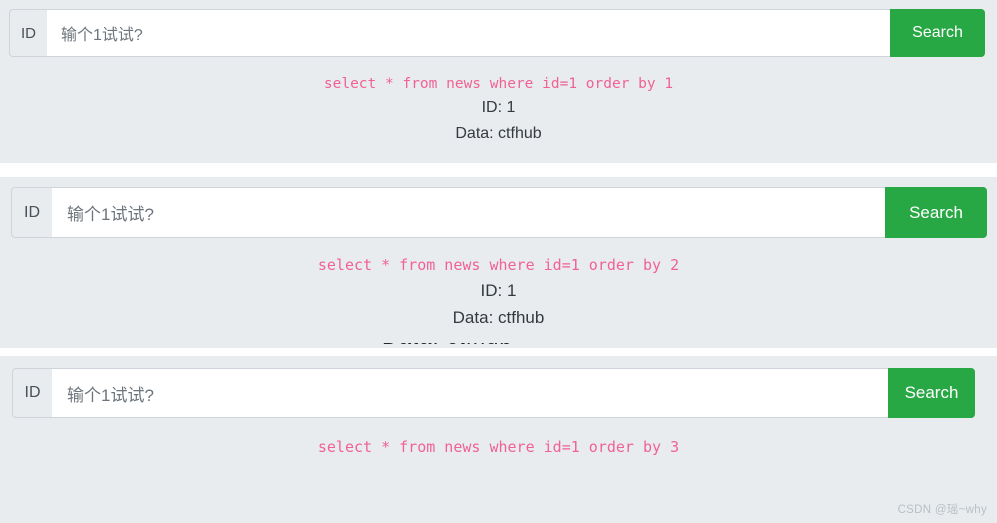  I want to click on input-prefix-id-2: ID, so click(31, 212).